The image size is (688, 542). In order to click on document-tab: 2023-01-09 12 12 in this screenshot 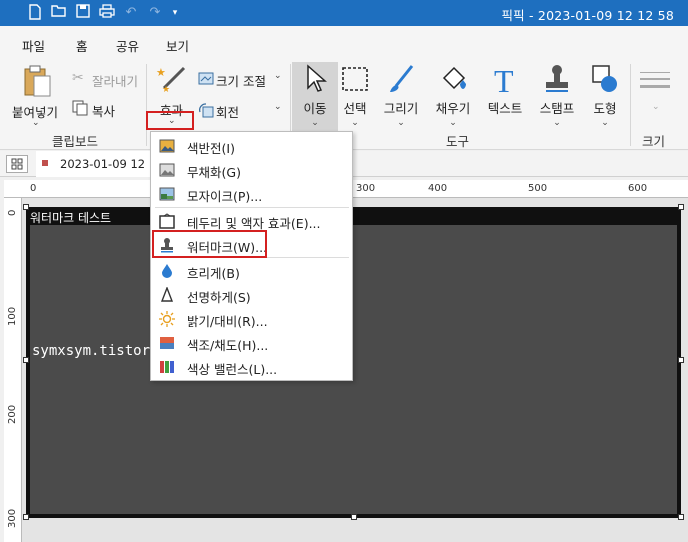, I will do `click(101, 164)`.